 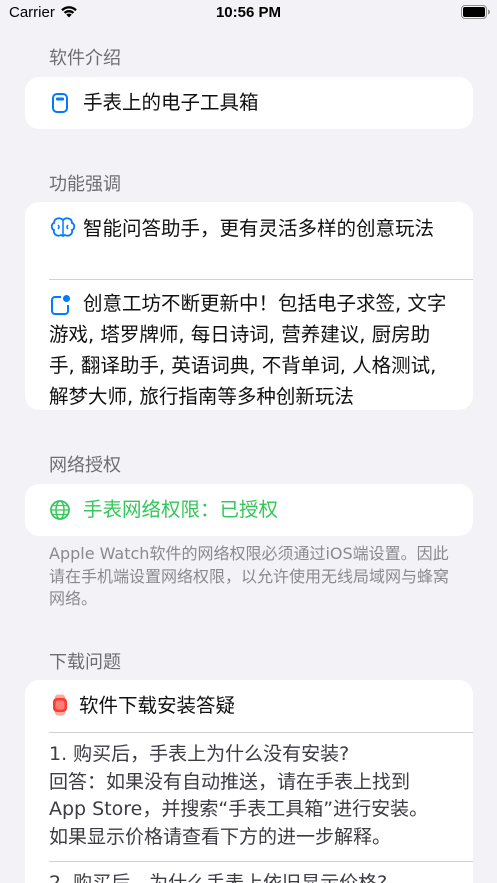 I want to click on faq-1-answer-line-1: 回答：如果没有自动推送，请在手表上找到, so click(x=230, y=781).